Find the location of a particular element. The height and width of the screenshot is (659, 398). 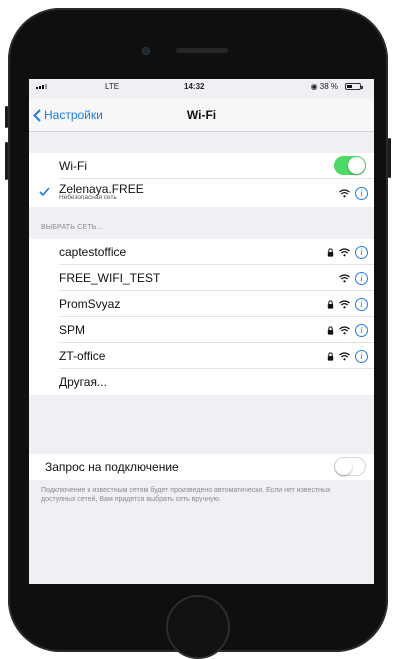

battery-icon is located at coordinates (354, 86).